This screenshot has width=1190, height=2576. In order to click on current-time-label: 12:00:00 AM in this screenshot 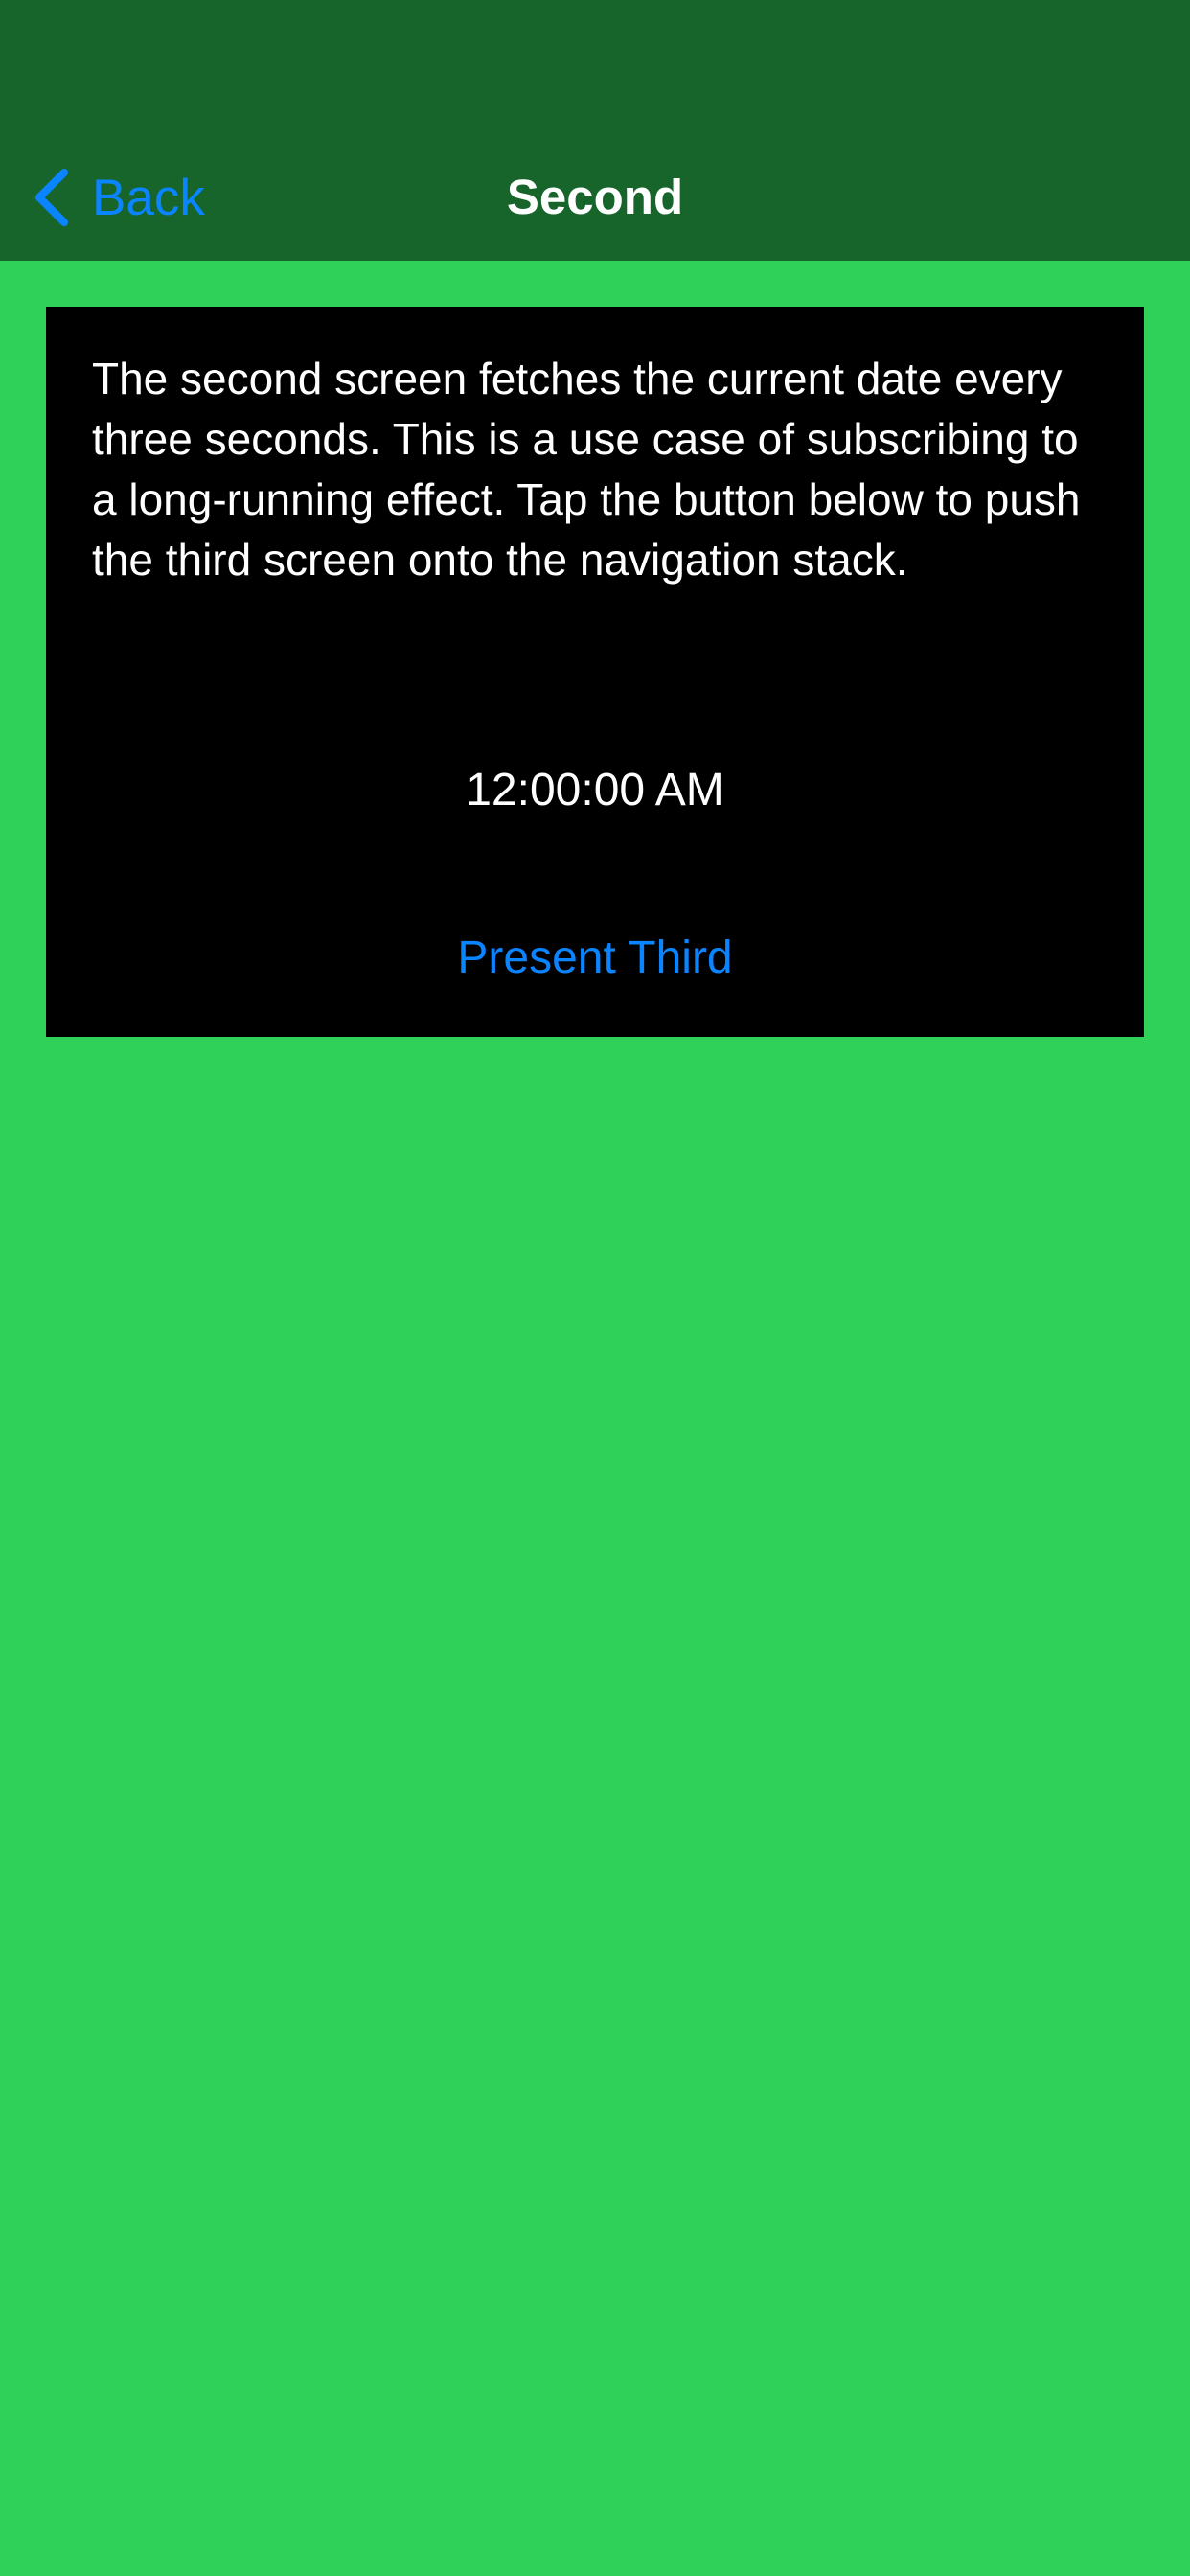, I will do `click(595, 790)`.